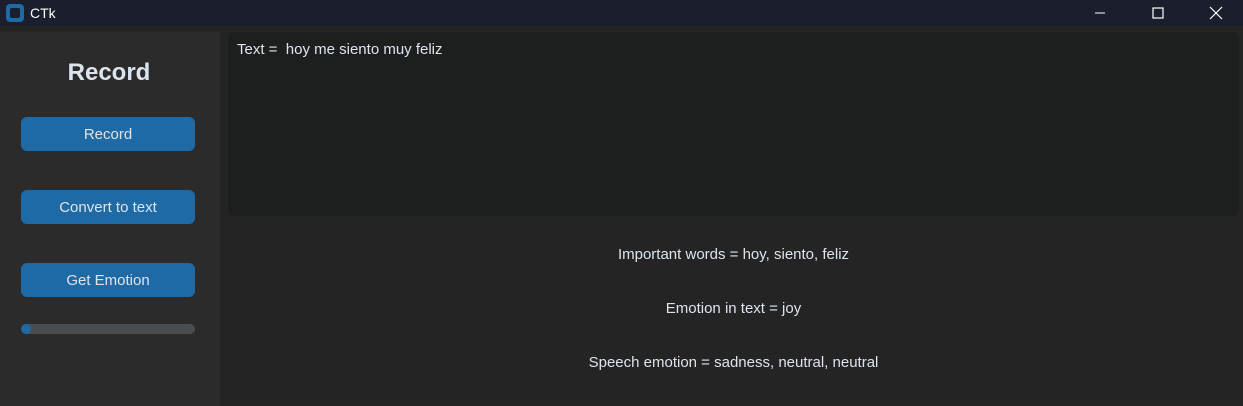 This screenshot has width=1243, height=406. What do you see at coordinates (340, 49) in the screenshot?
I see `transcript-text: Text = hoy me siento muy feliz` at bounding box center [340, 49].